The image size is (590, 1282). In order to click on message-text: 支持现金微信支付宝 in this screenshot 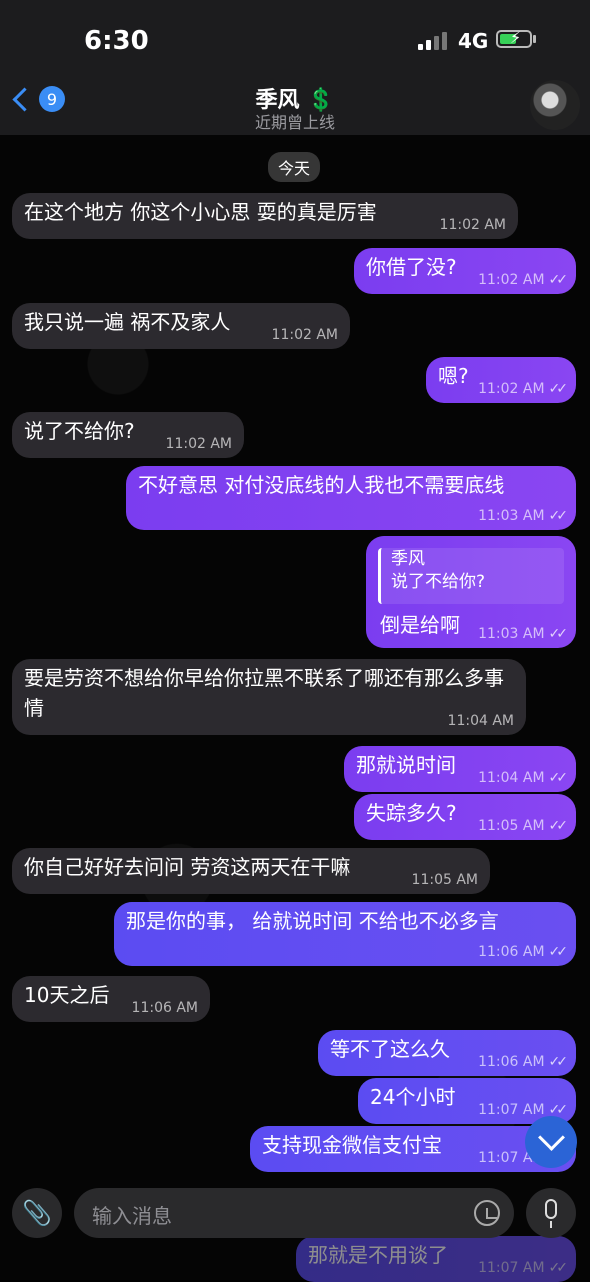, I will do `click(352, 1145)`.